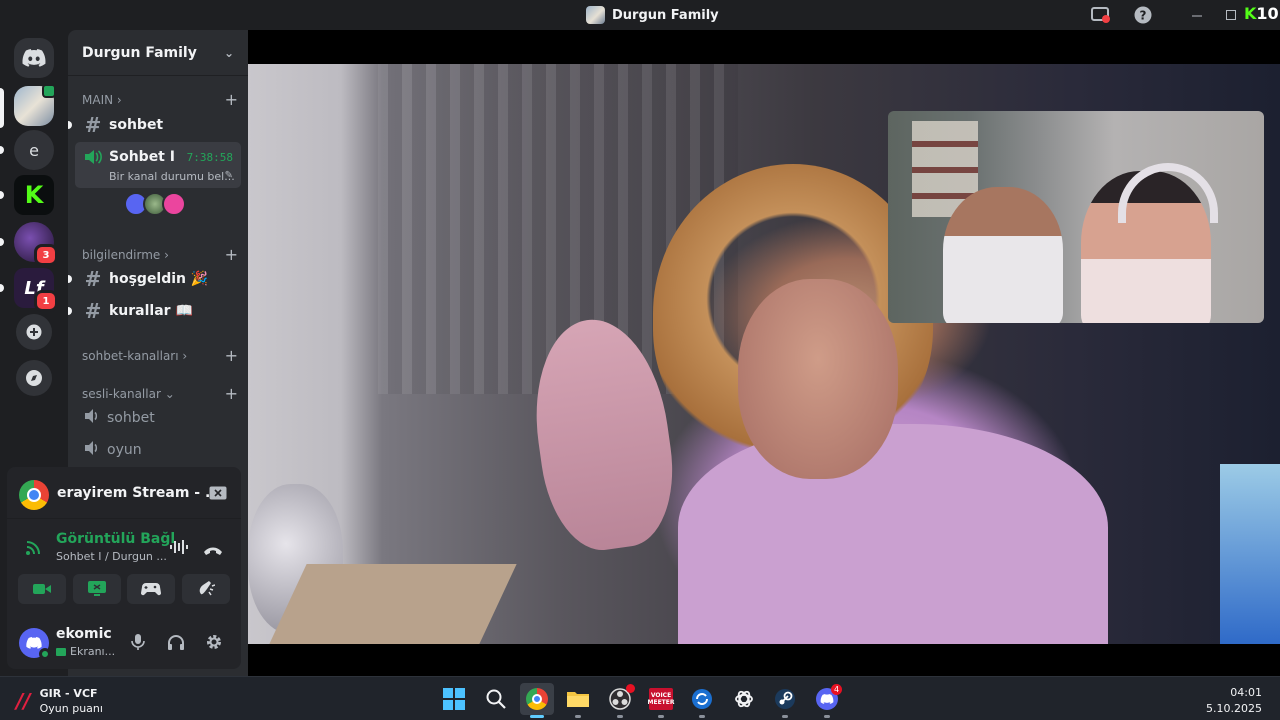 This screenshot has width=1280, height=720. What do you see at coordinates (33, 550) in the screenshot?
I see `connection-signal-icon` at bounding box center [33, 550].